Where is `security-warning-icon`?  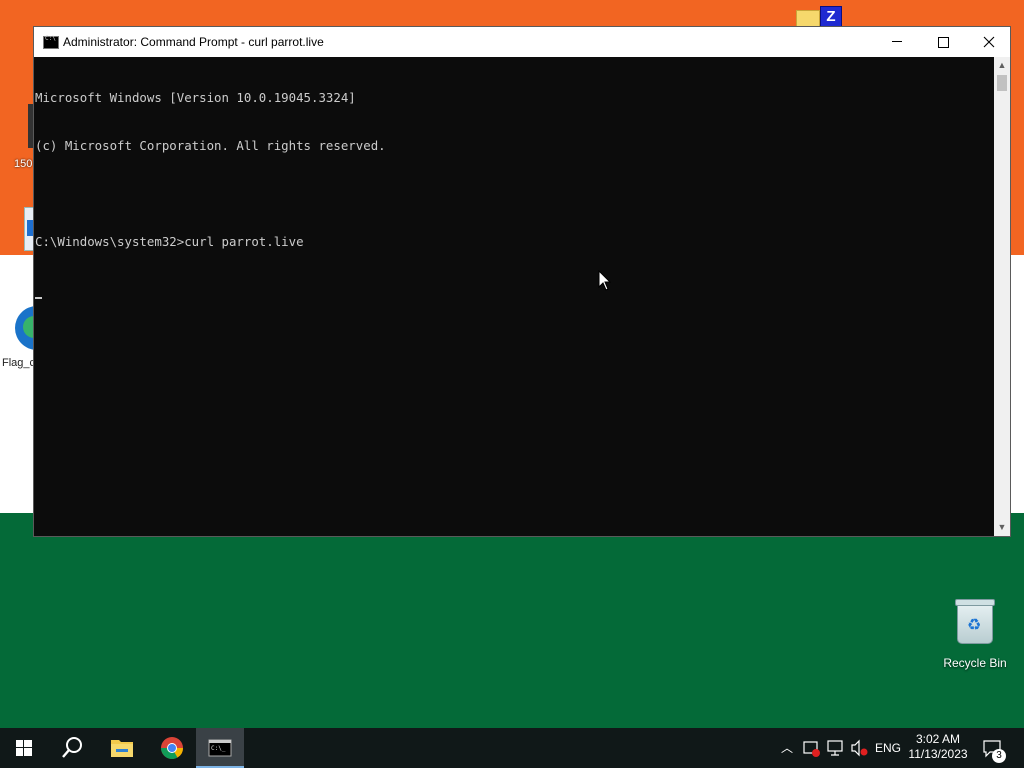 security-warning-icon is located at coordinates (811, 748).